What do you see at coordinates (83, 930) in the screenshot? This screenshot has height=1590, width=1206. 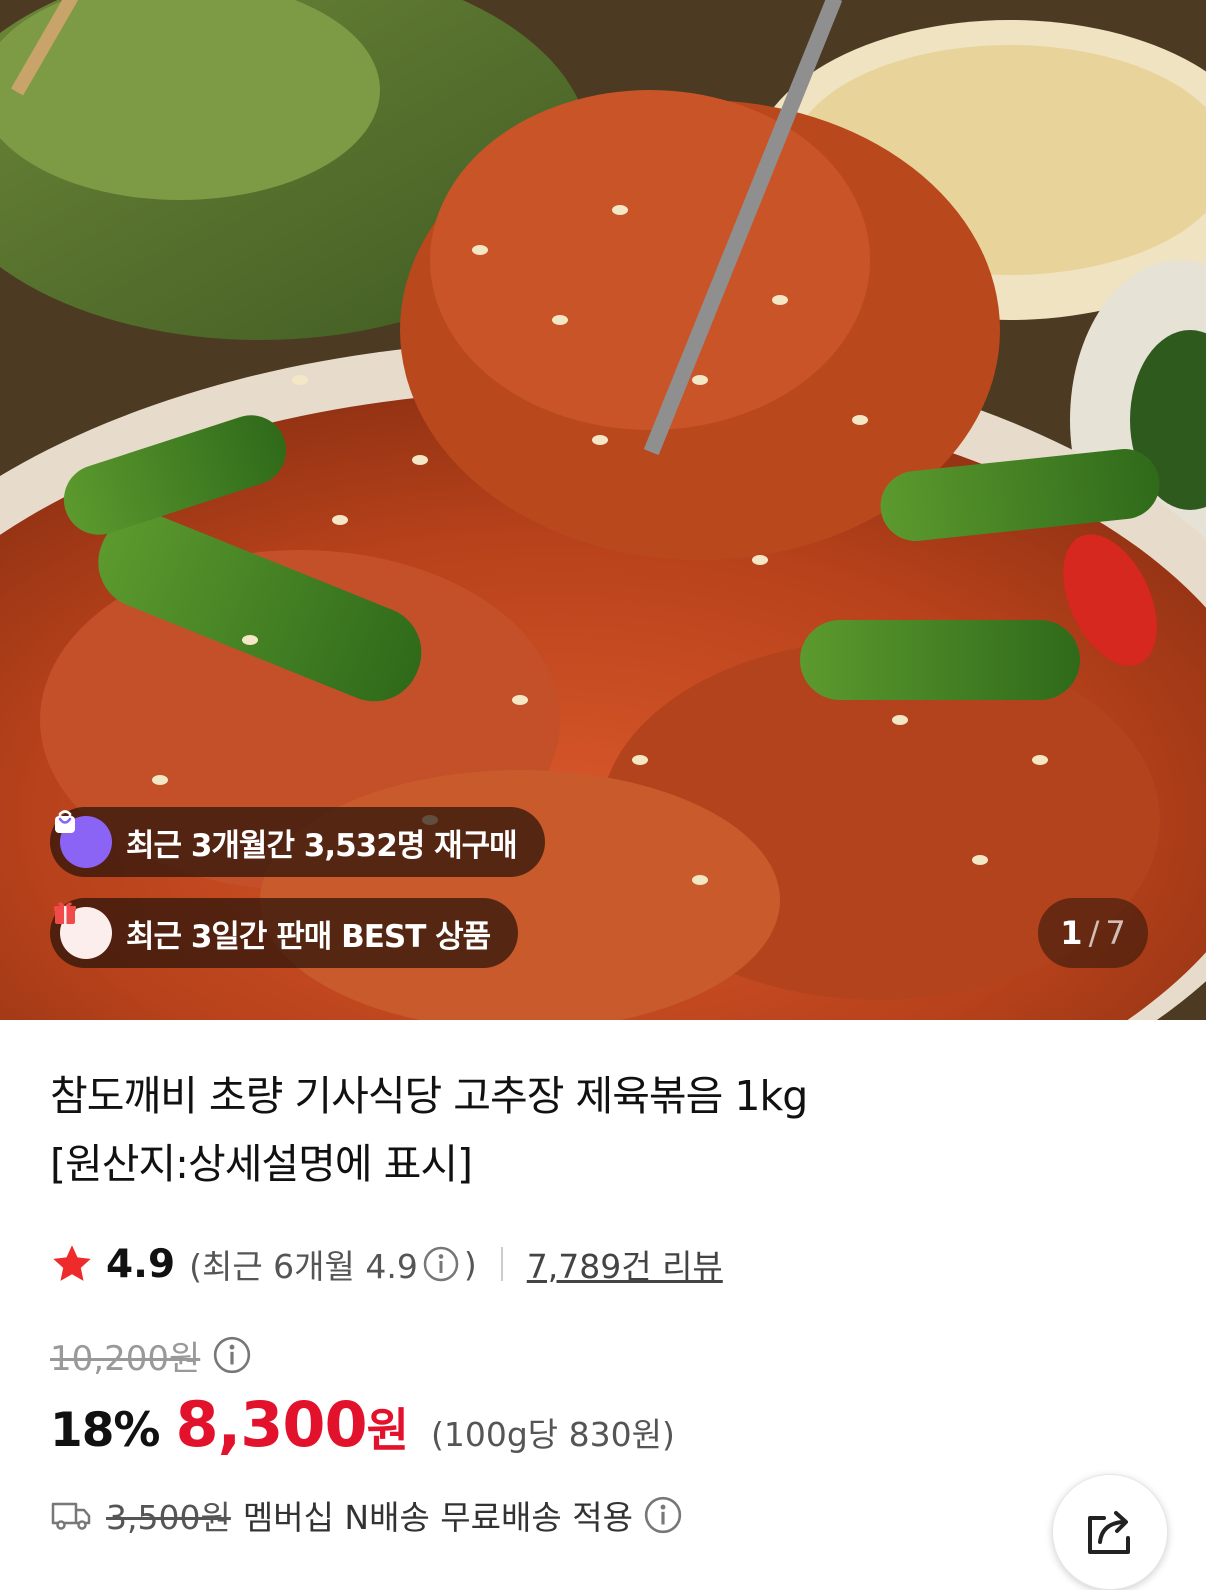 I see `gift-box-icon` at bounding box center [83, 930].